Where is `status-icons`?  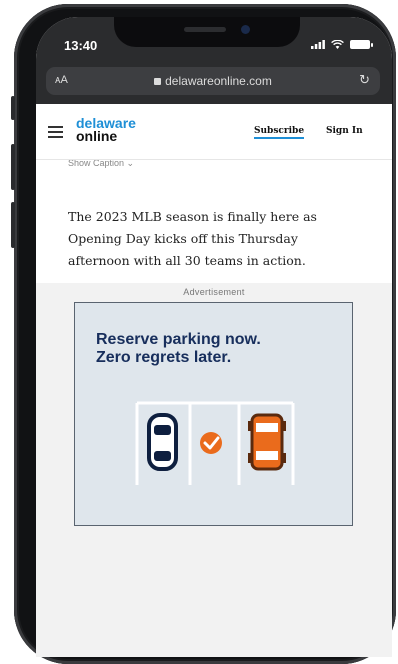
status-icons is located at coordinates (342, 44).